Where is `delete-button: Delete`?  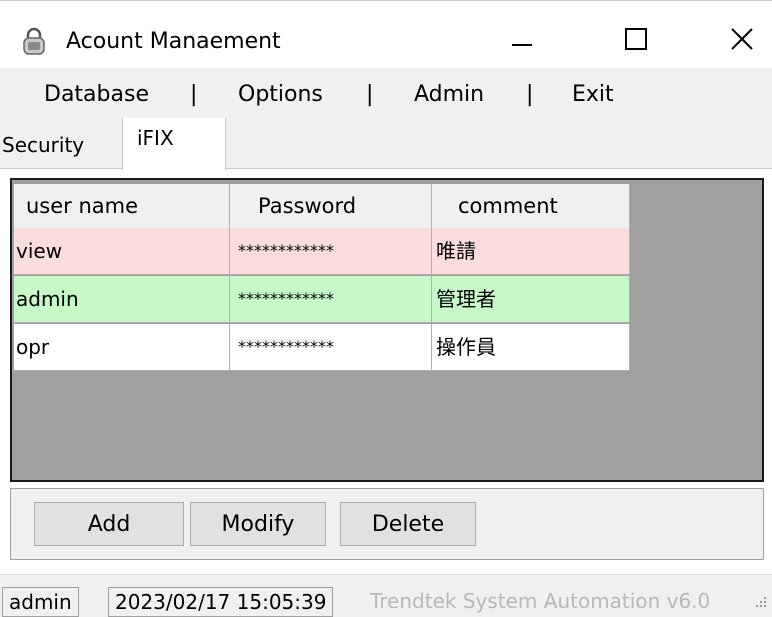
delete-button: Delete is located at coordinates (408, 524).